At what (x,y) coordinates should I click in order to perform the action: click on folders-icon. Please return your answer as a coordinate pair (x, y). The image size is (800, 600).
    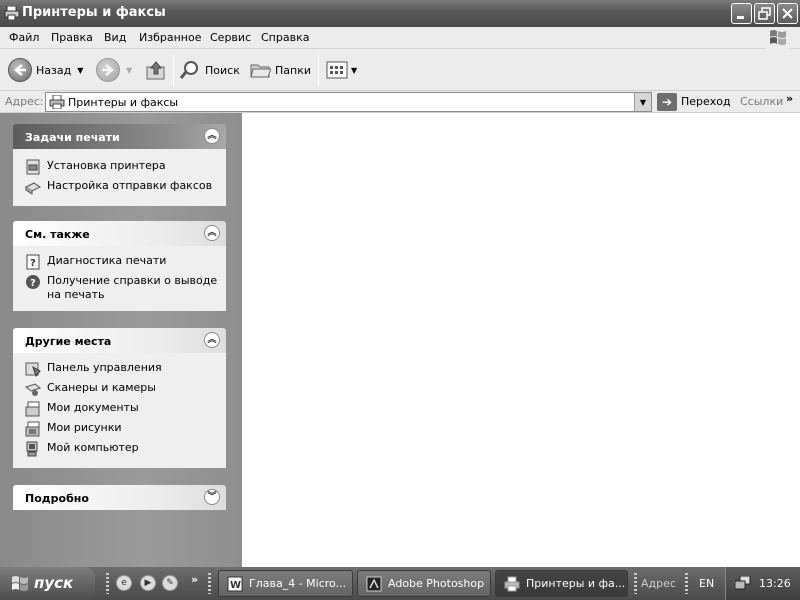
    Looking at the image, I should click on (260, 71).